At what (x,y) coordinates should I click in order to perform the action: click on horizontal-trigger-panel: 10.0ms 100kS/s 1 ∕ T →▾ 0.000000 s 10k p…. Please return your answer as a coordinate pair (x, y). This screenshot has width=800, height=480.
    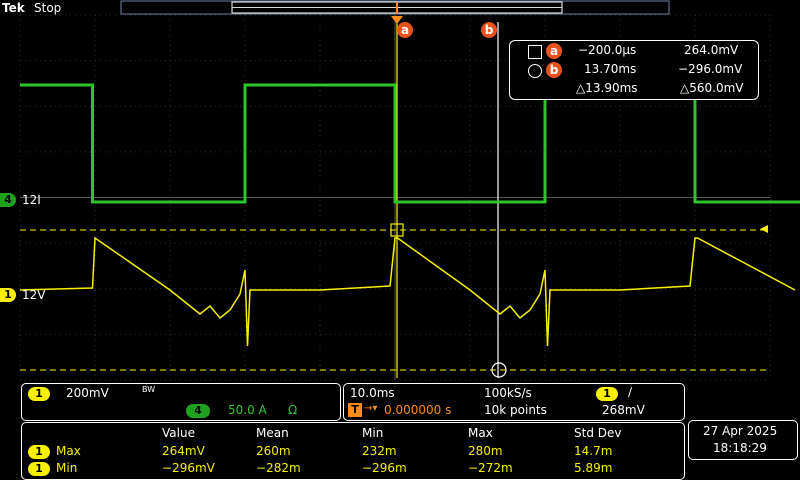
    Looking at the image, I should click on (514, 402).